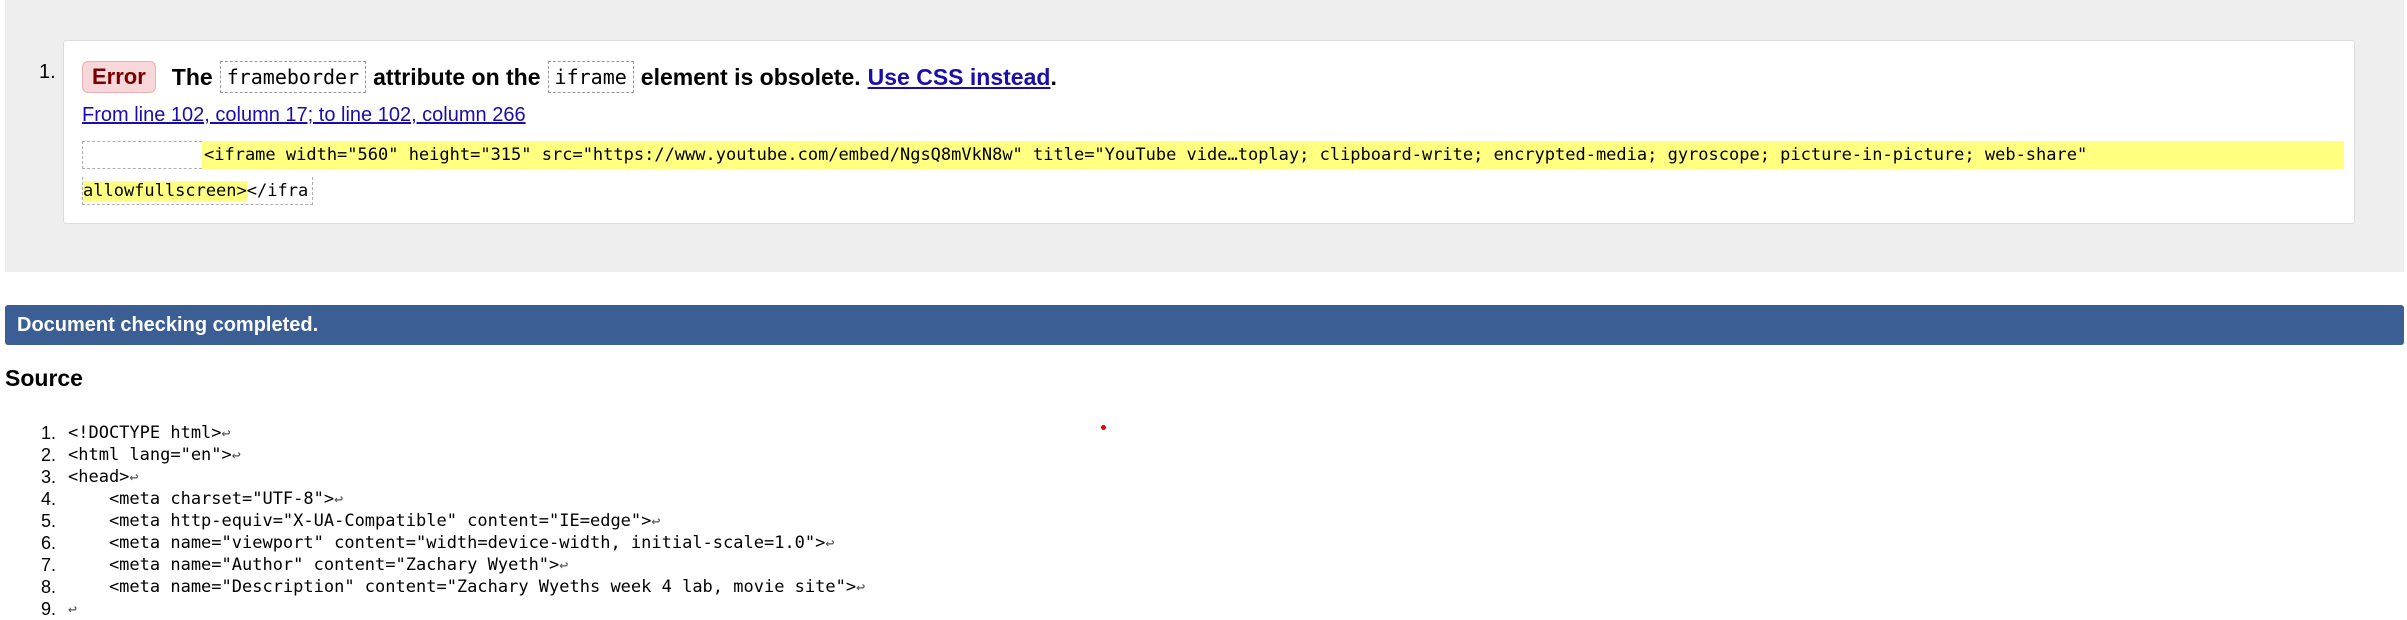 The width and height of the screenshot is (2407, 620). Describe the element at coordinates (457, 76) in the screenshot. I see `message-text-attribute-on: attribute on the` at that location.